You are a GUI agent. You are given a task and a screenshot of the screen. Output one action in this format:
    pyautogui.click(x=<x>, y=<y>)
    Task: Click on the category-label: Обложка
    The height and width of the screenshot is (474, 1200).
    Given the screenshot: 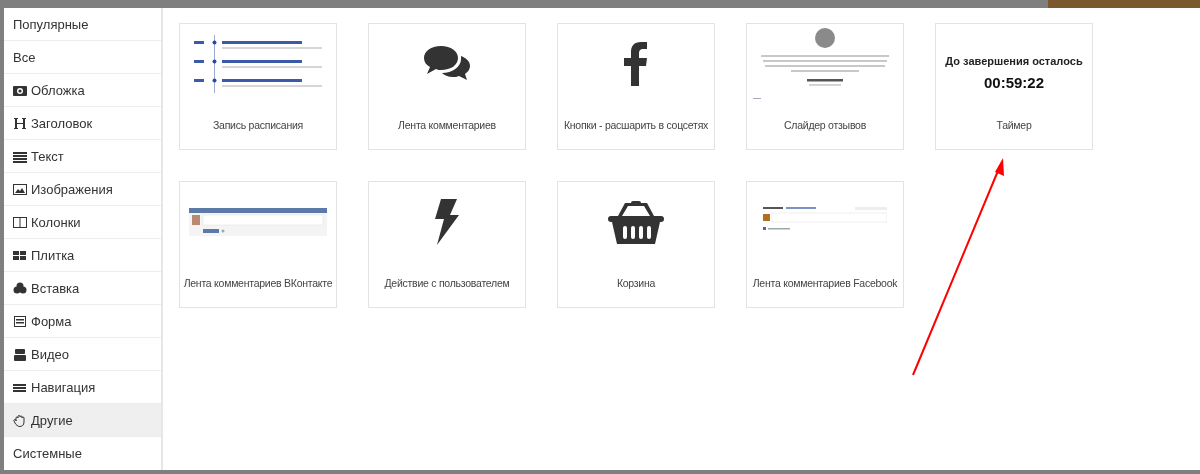 What is the action you would take?
    pyautogui.click(x=58, y=90)
    